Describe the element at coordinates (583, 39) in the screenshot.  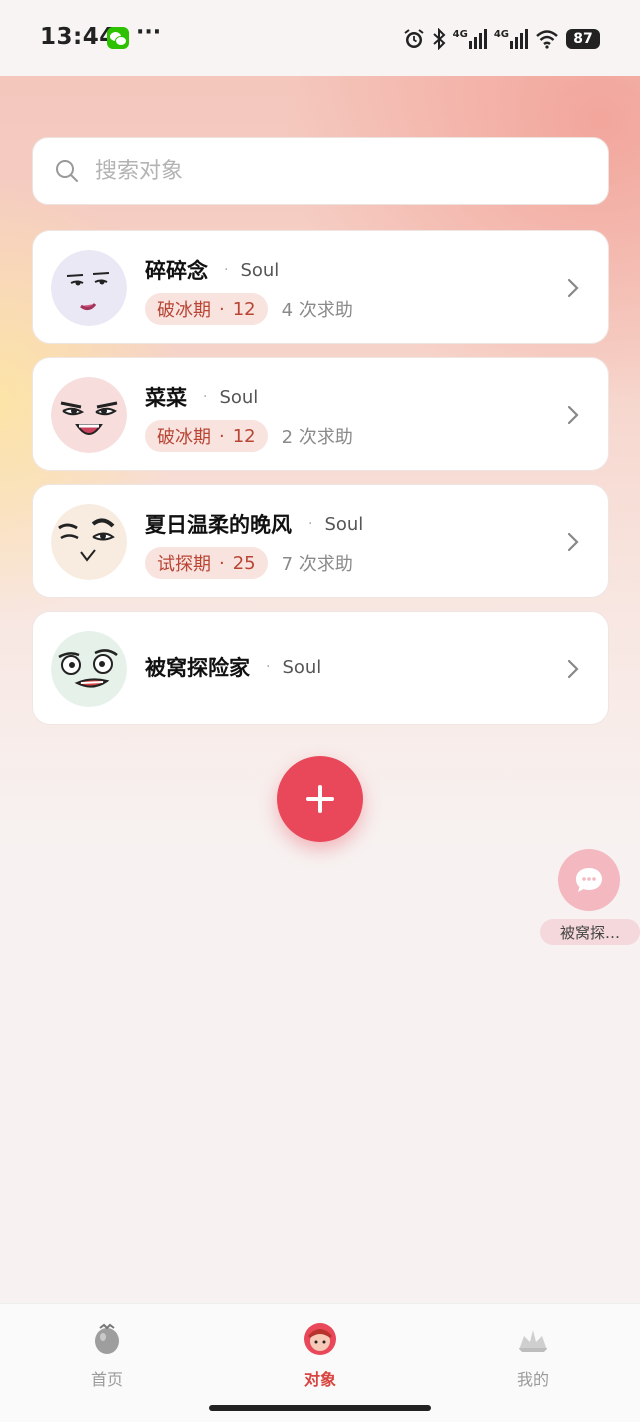
I see `battery-indicator: 87` at that location.